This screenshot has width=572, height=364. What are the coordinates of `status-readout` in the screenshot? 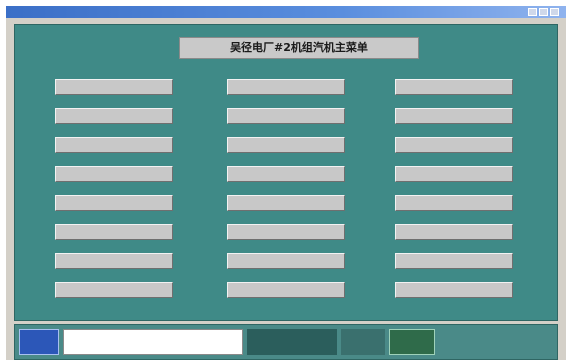 It's located at (292, 342).